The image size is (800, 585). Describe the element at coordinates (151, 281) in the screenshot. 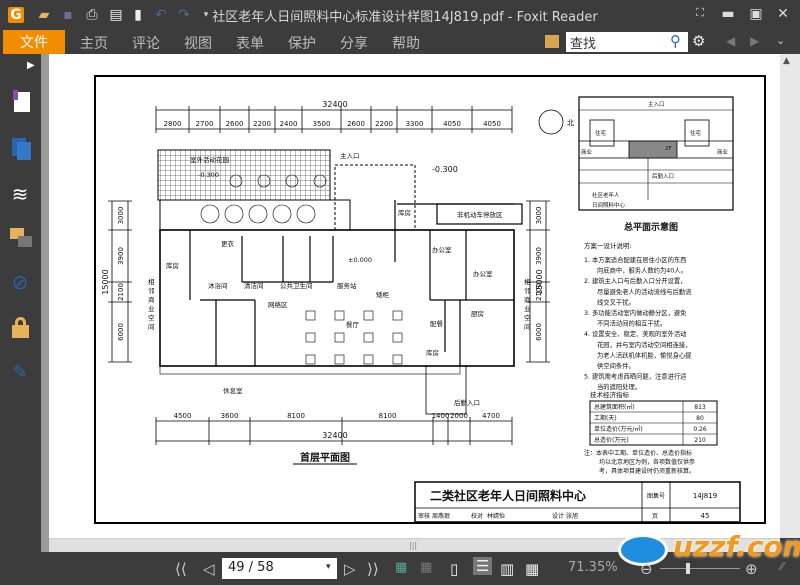

I see `neighbor-label: 相` at that location.